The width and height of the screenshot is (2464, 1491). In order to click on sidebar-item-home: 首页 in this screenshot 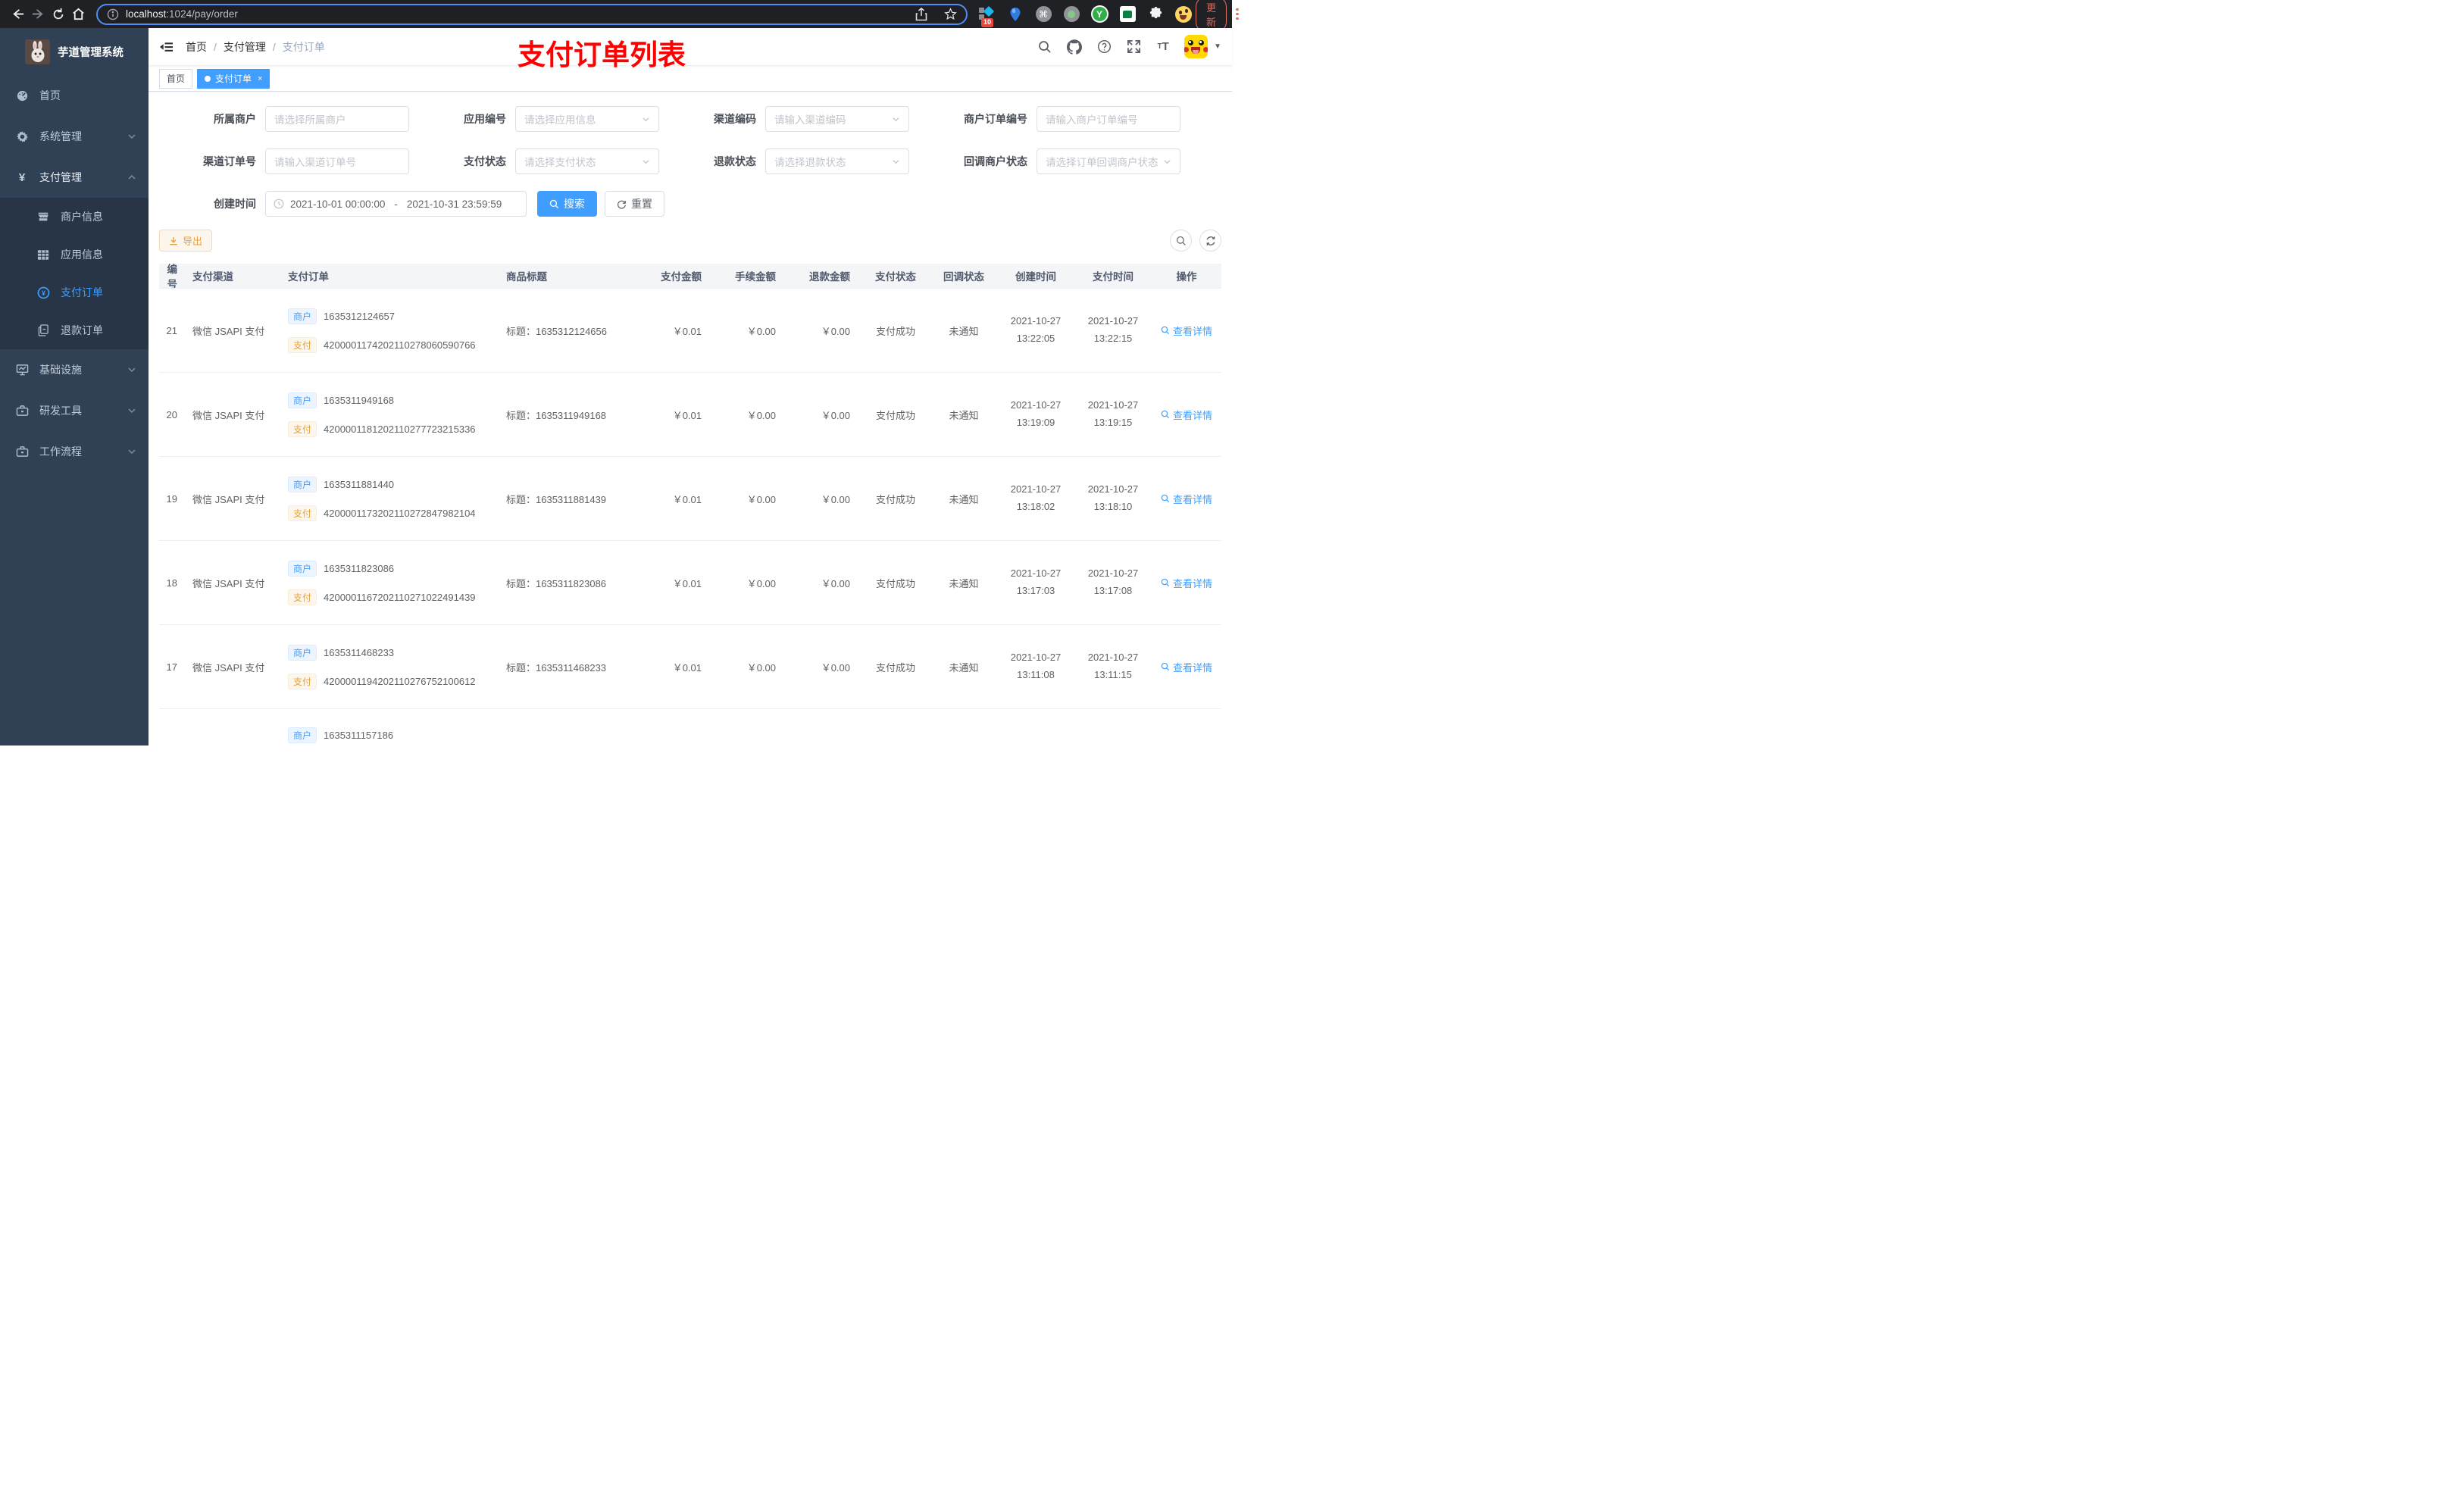, I will do `click(74, 95)`.